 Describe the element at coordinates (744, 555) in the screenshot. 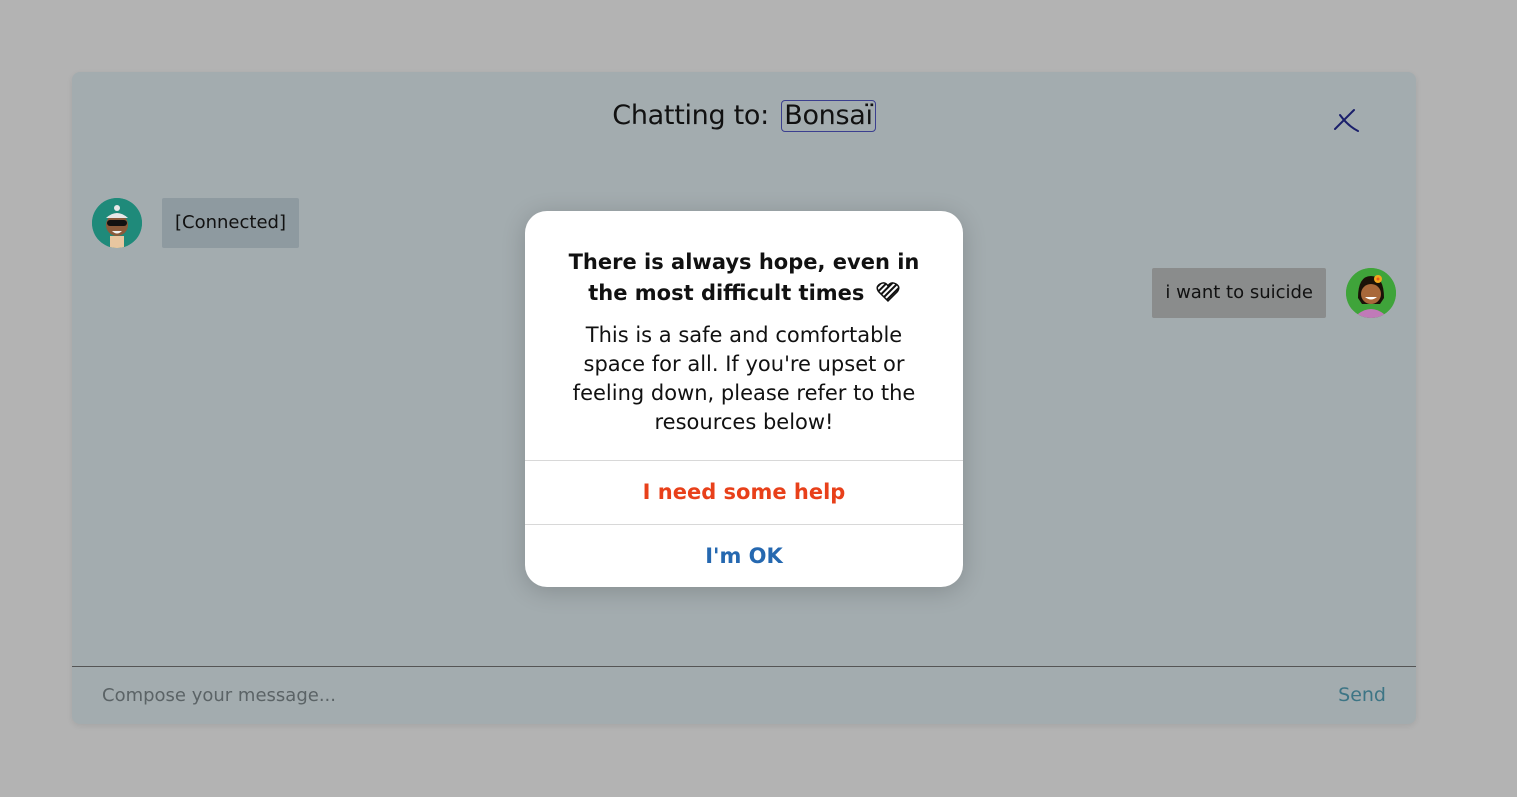

I see `im-ok-button: I'm OK` at that location.